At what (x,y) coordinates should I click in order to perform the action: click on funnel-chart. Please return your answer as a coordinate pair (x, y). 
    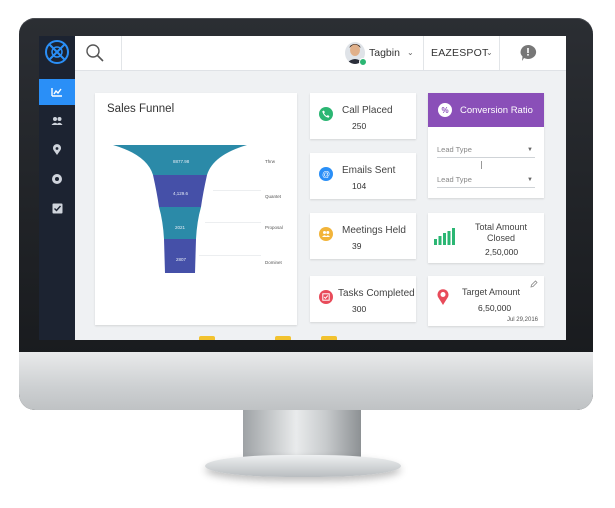
    Looking at the image, I should click on (180, 209).